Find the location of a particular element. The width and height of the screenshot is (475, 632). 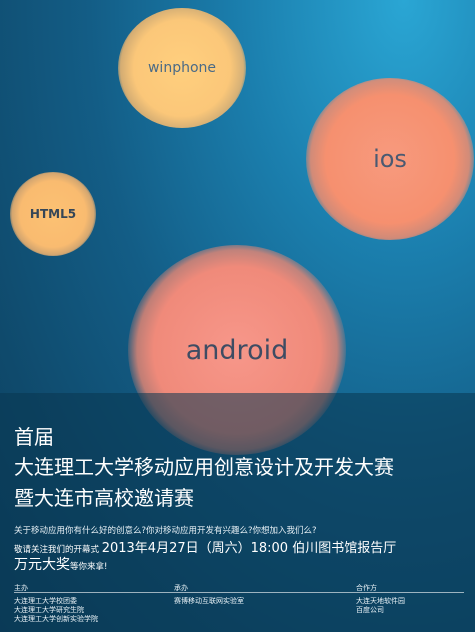

ios-label: ios is located at coordinates (390, 159).